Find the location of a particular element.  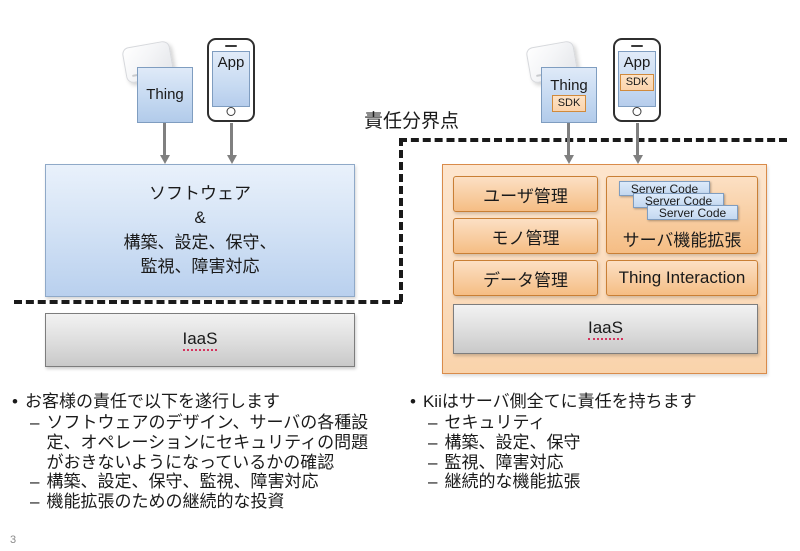

feature-user-management-label: ユーザ管理 is located at coordinates (525, 196).